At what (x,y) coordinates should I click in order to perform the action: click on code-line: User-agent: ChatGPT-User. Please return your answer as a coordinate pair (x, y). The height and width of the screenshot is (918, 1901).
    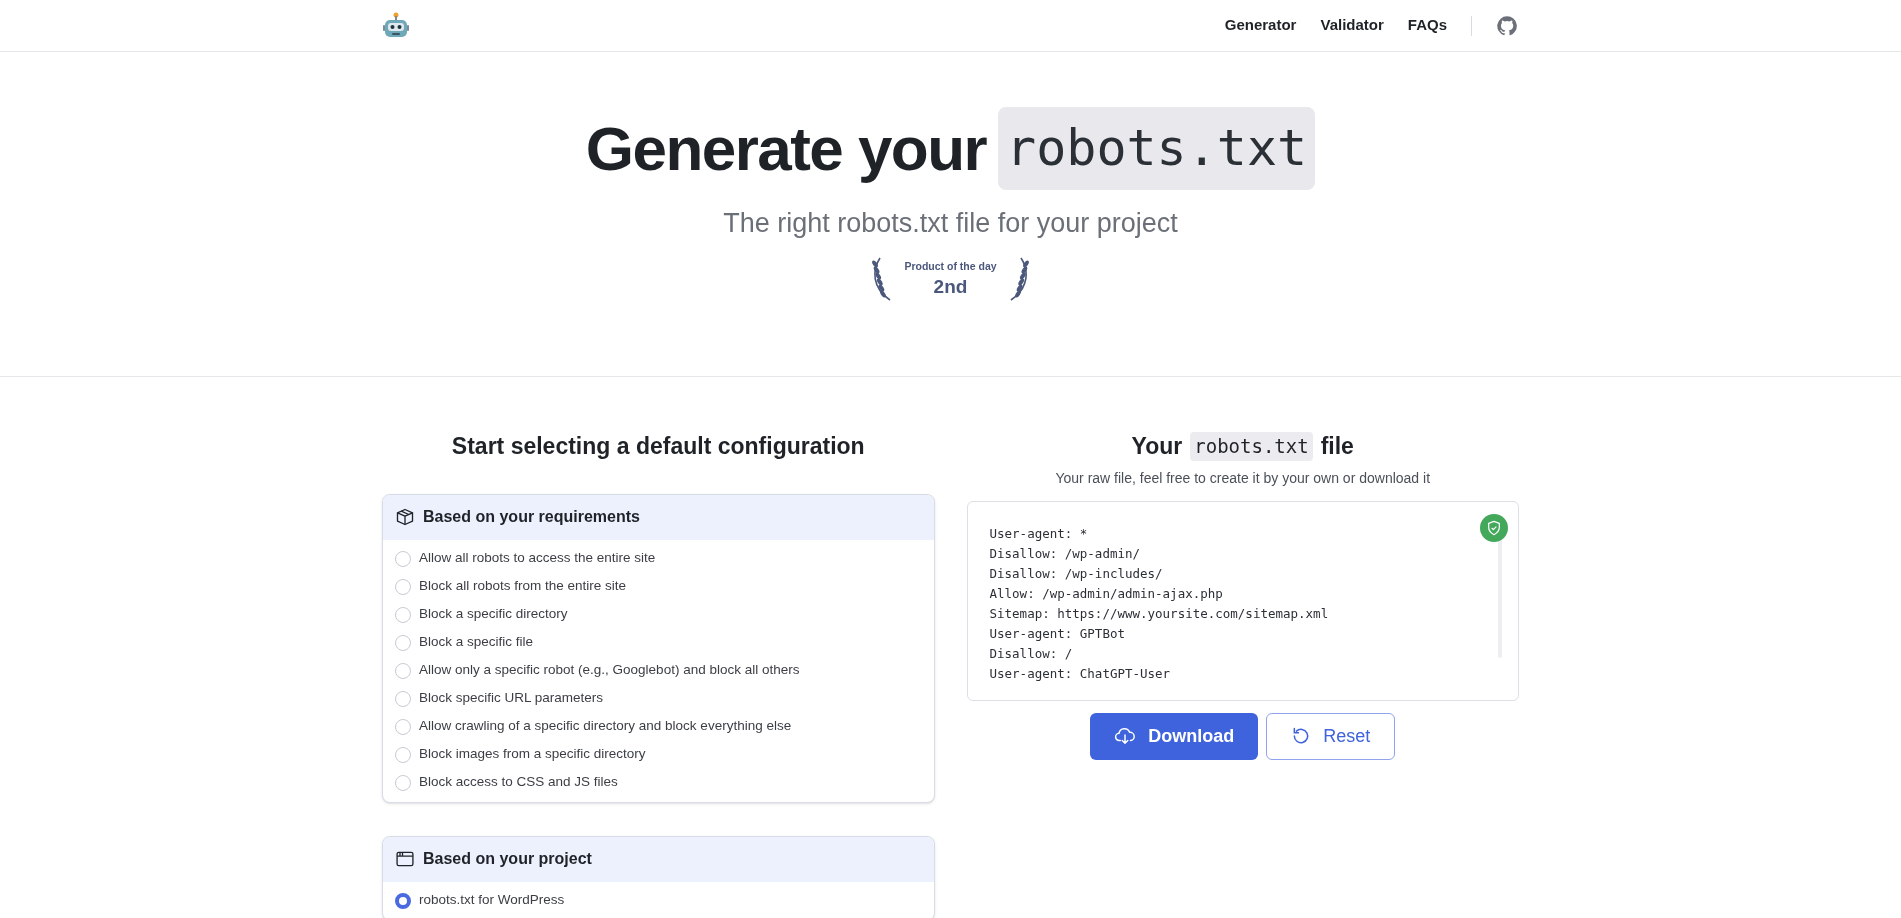
    Looking at the image, I should click on (1080, 673).